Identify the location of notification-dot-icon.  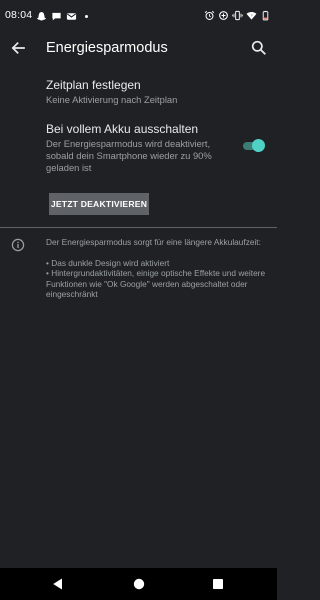
(86, 16).